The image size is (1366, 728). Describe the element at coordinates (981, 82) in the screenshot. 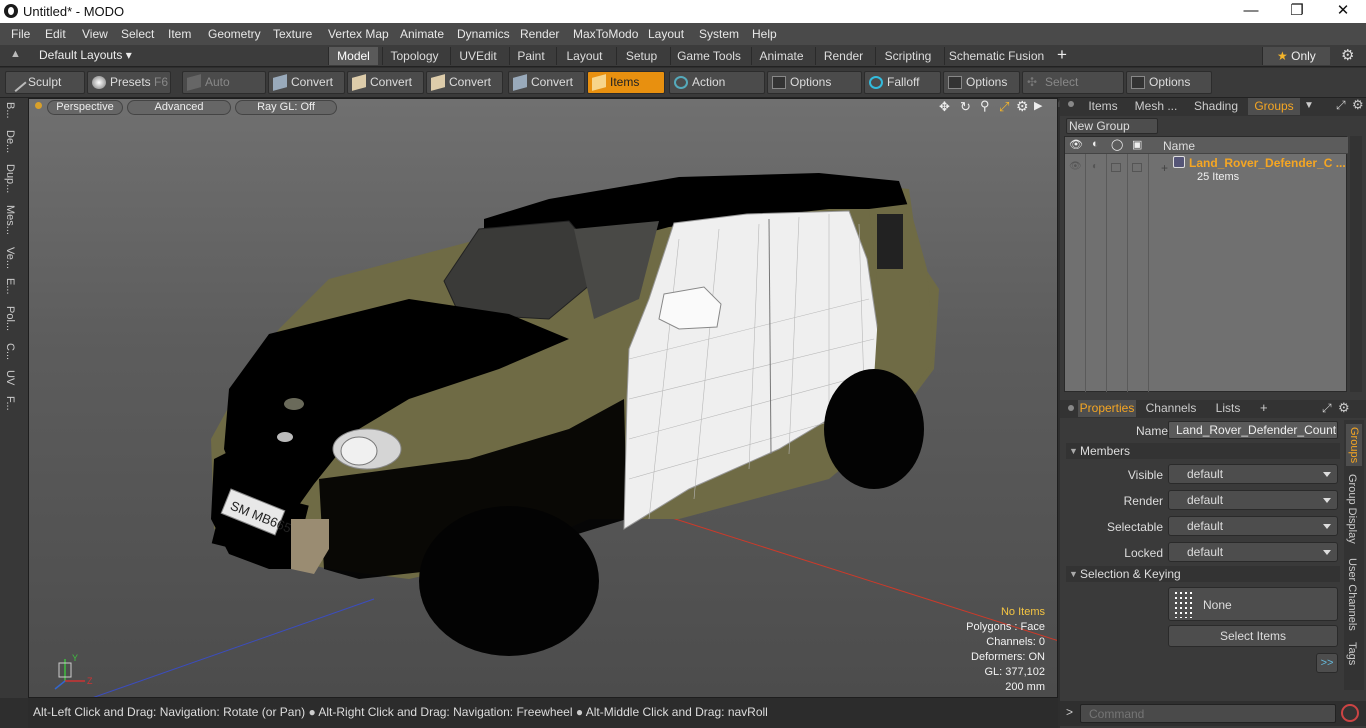

I see `options-button-2: Options` at that location.